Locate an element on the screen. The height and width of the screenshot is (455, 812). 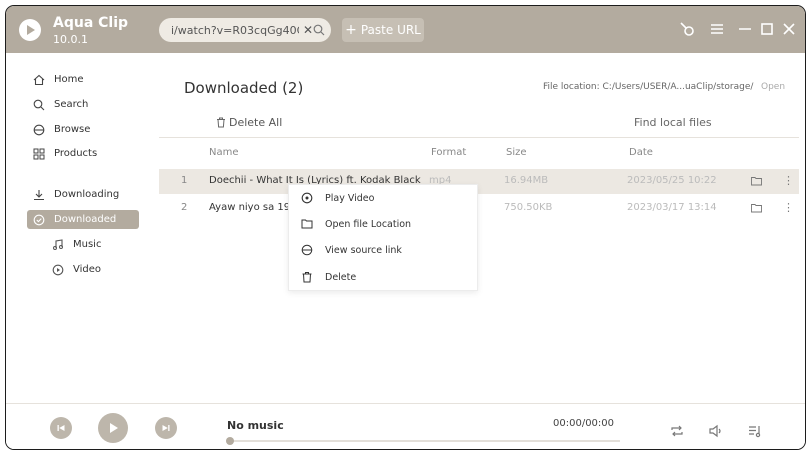
sidebar-item-label: Search is located at coordinates (71, 104).